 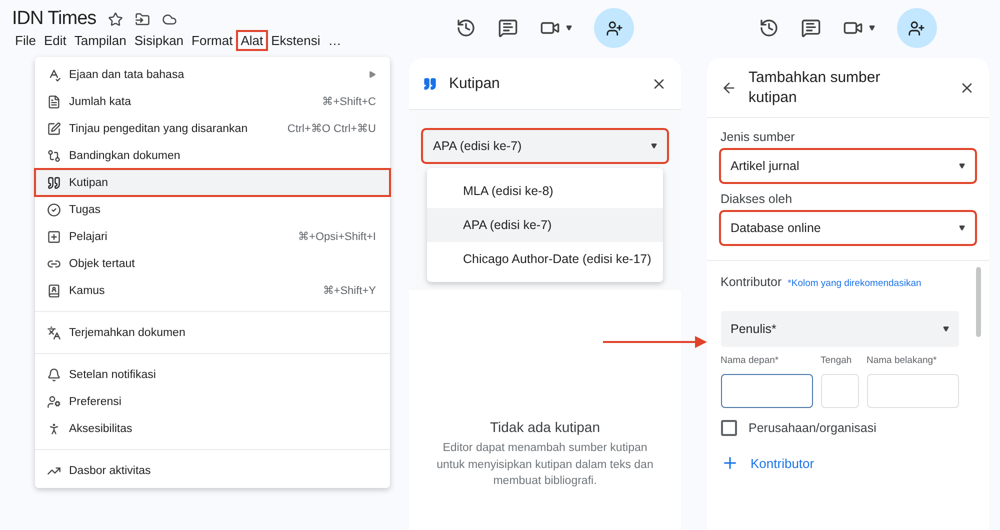 What do you see at coordinates (212, 332) in the screenshot?
I see `menu-item: Terjemahkan dokumen` at bounding box center [212, 332].